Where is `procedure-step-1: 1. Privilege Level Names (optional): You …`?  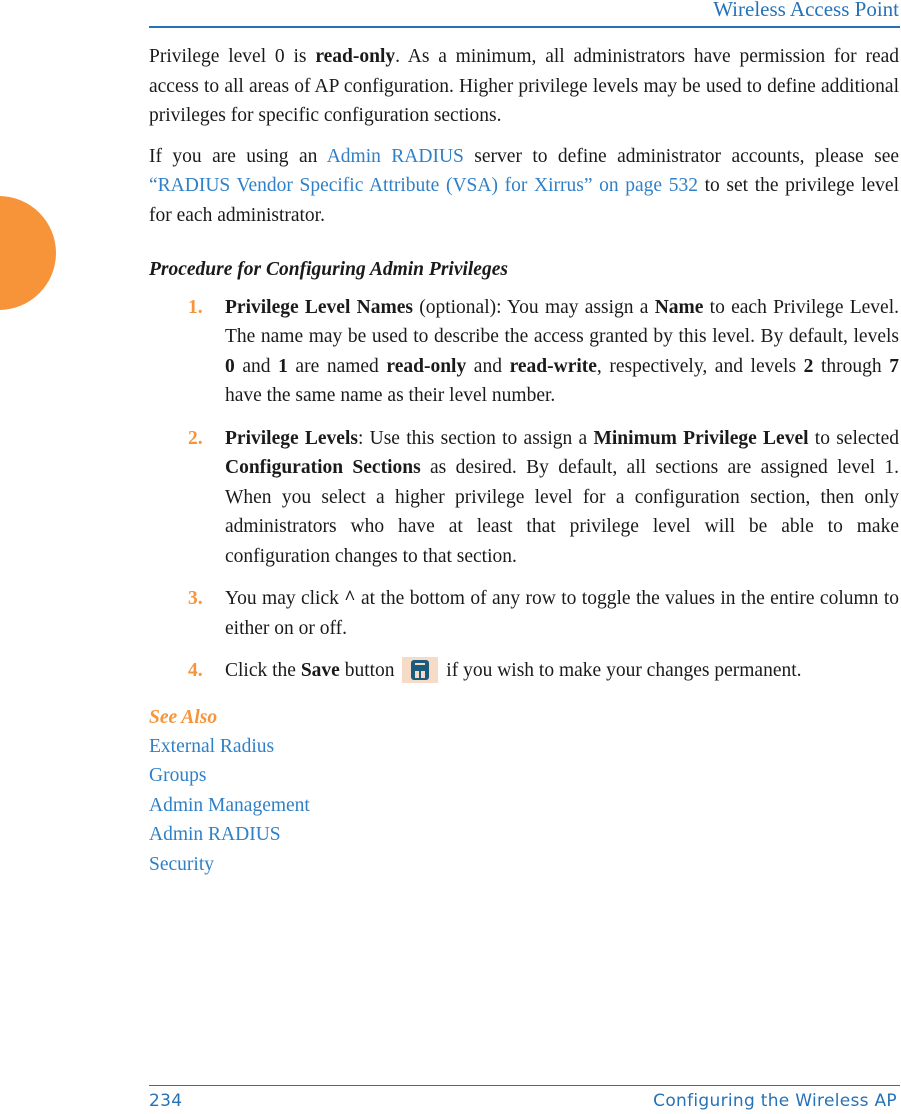
procedure-step-1: 1. Privilege Level Names (optional): You … is located at coordinates (524, 352).